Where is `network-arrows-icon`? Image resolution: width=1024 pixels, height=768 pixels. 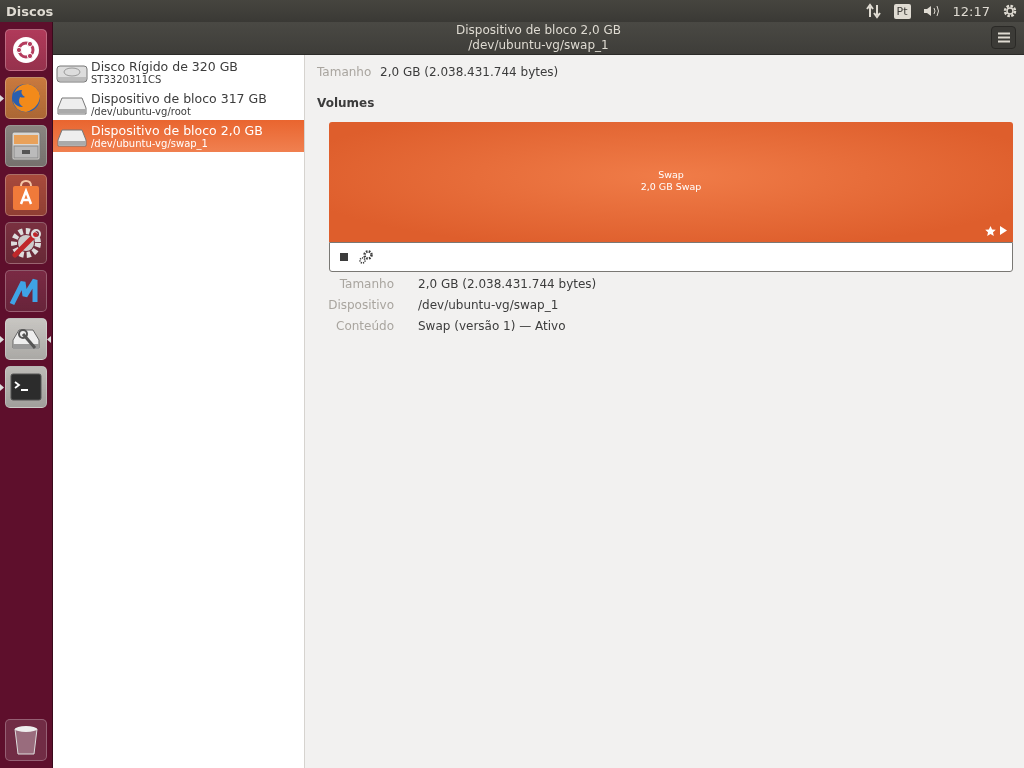 network-arrows-icon is located at coordinates (873, 11).